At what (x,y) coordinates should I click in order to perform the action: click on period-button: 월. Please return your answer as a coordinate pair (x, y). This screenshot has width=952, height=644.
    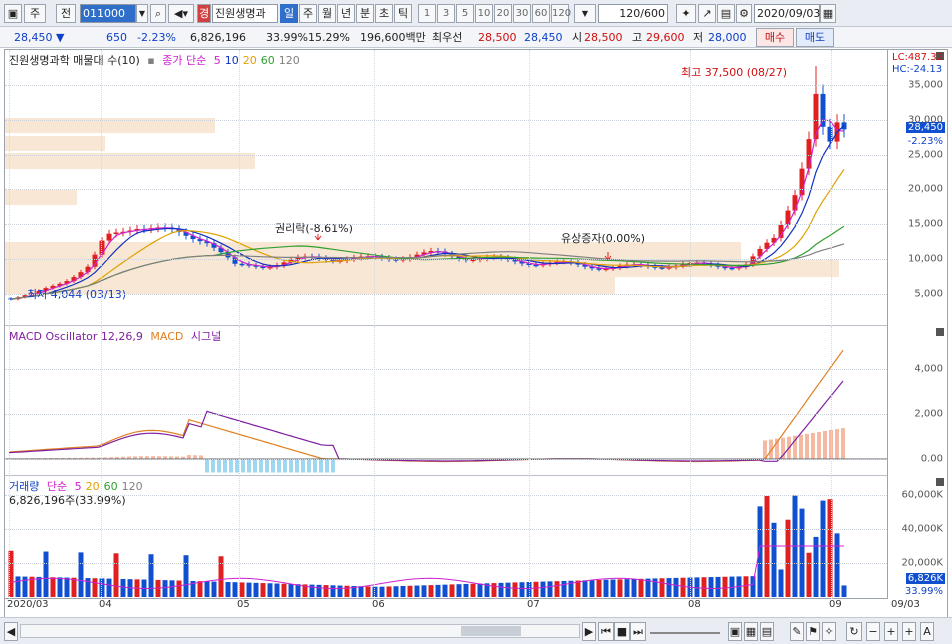
    Looking at the image, I should click on (327, 13).